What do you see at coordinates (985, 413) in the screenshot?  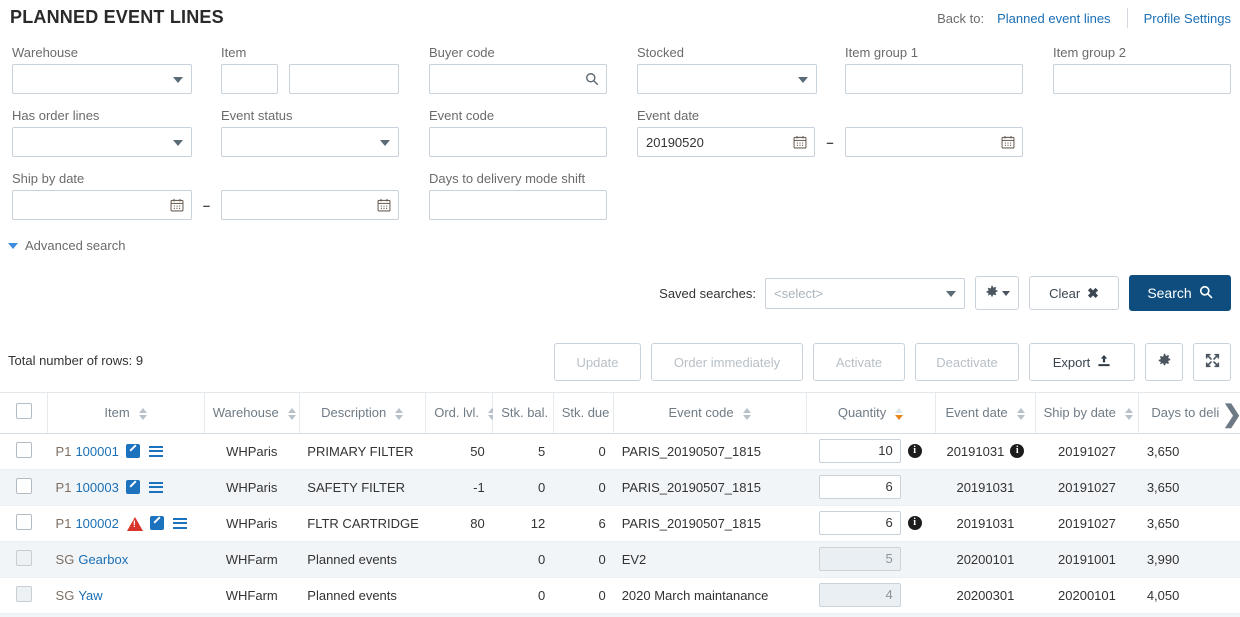 I see `header-event-date: Event date` at bounding box center [985, 413].